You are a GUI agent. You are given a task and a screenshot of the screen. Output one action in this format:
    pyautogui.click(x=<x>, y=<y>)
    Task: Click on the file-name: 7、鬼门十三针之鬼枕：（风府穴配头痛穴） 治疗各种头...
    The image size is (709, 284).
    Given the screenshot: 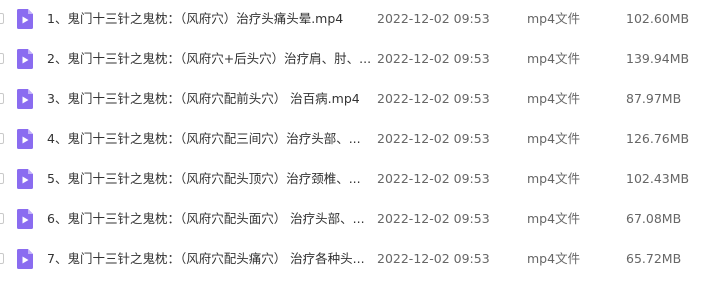 What is the action you would take?
    pyautogui.click(x=206, y=259)
    